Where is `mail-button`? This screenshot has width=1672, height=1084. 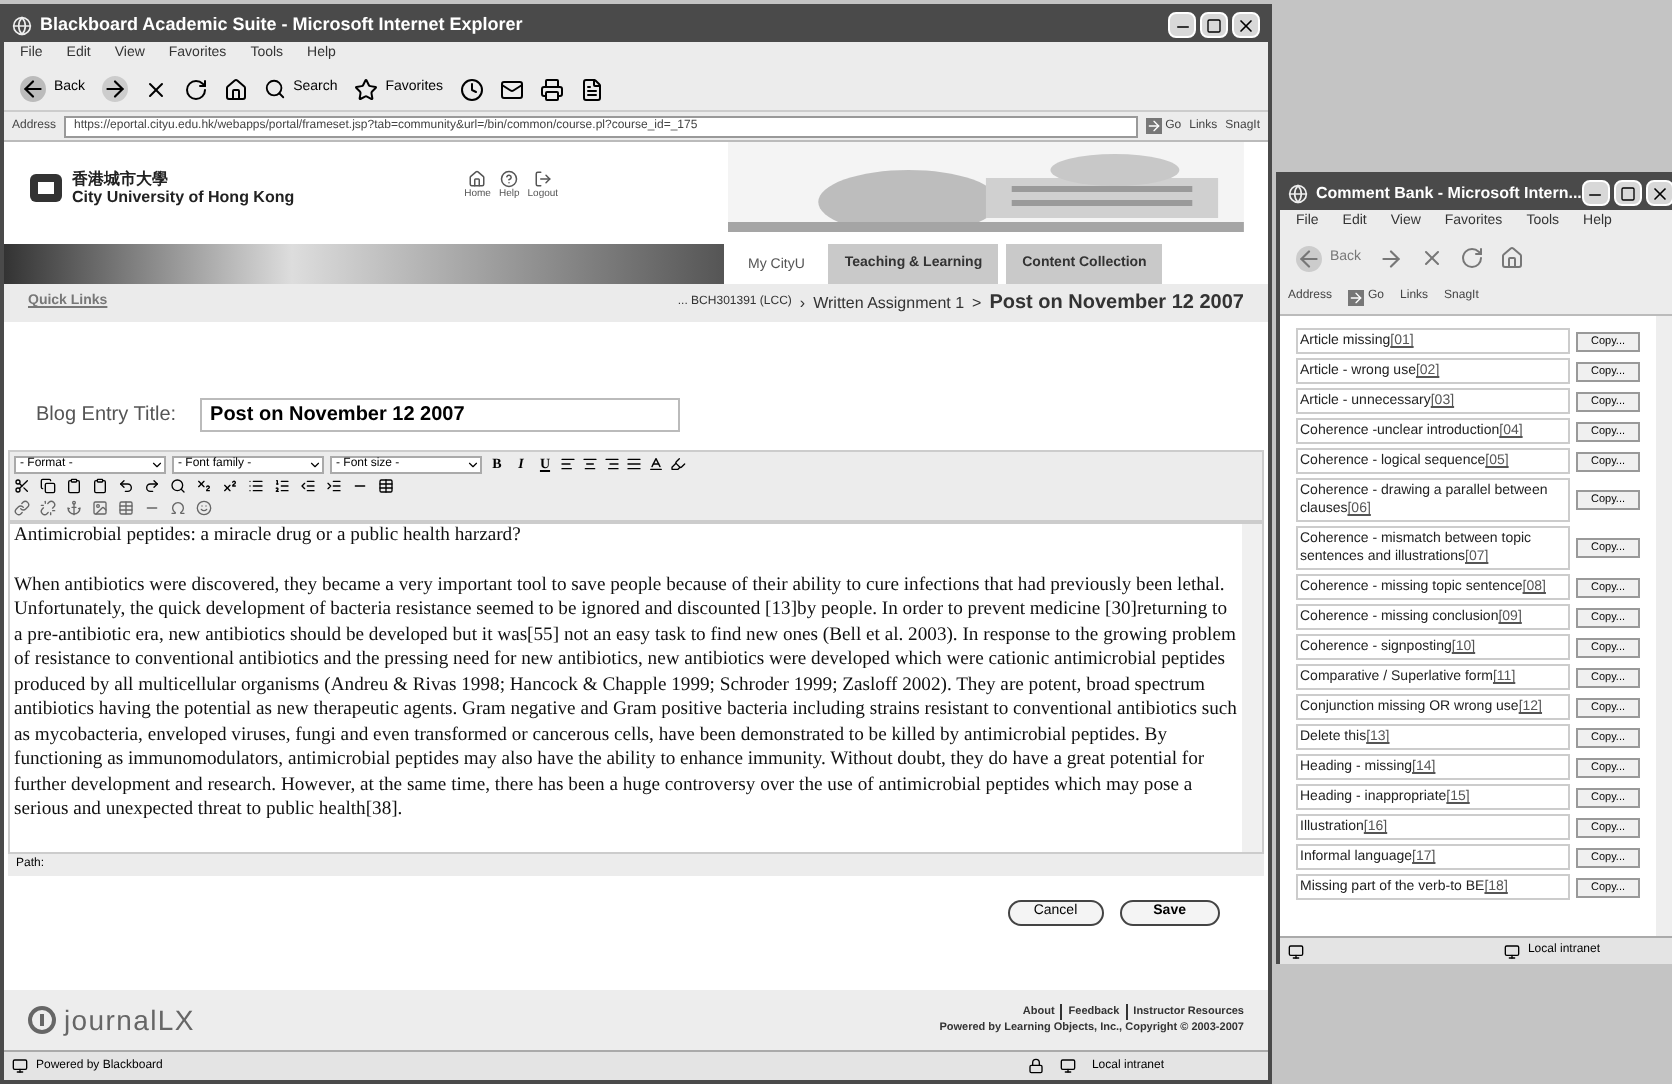
mail-button is located at coordinates (511, 89).